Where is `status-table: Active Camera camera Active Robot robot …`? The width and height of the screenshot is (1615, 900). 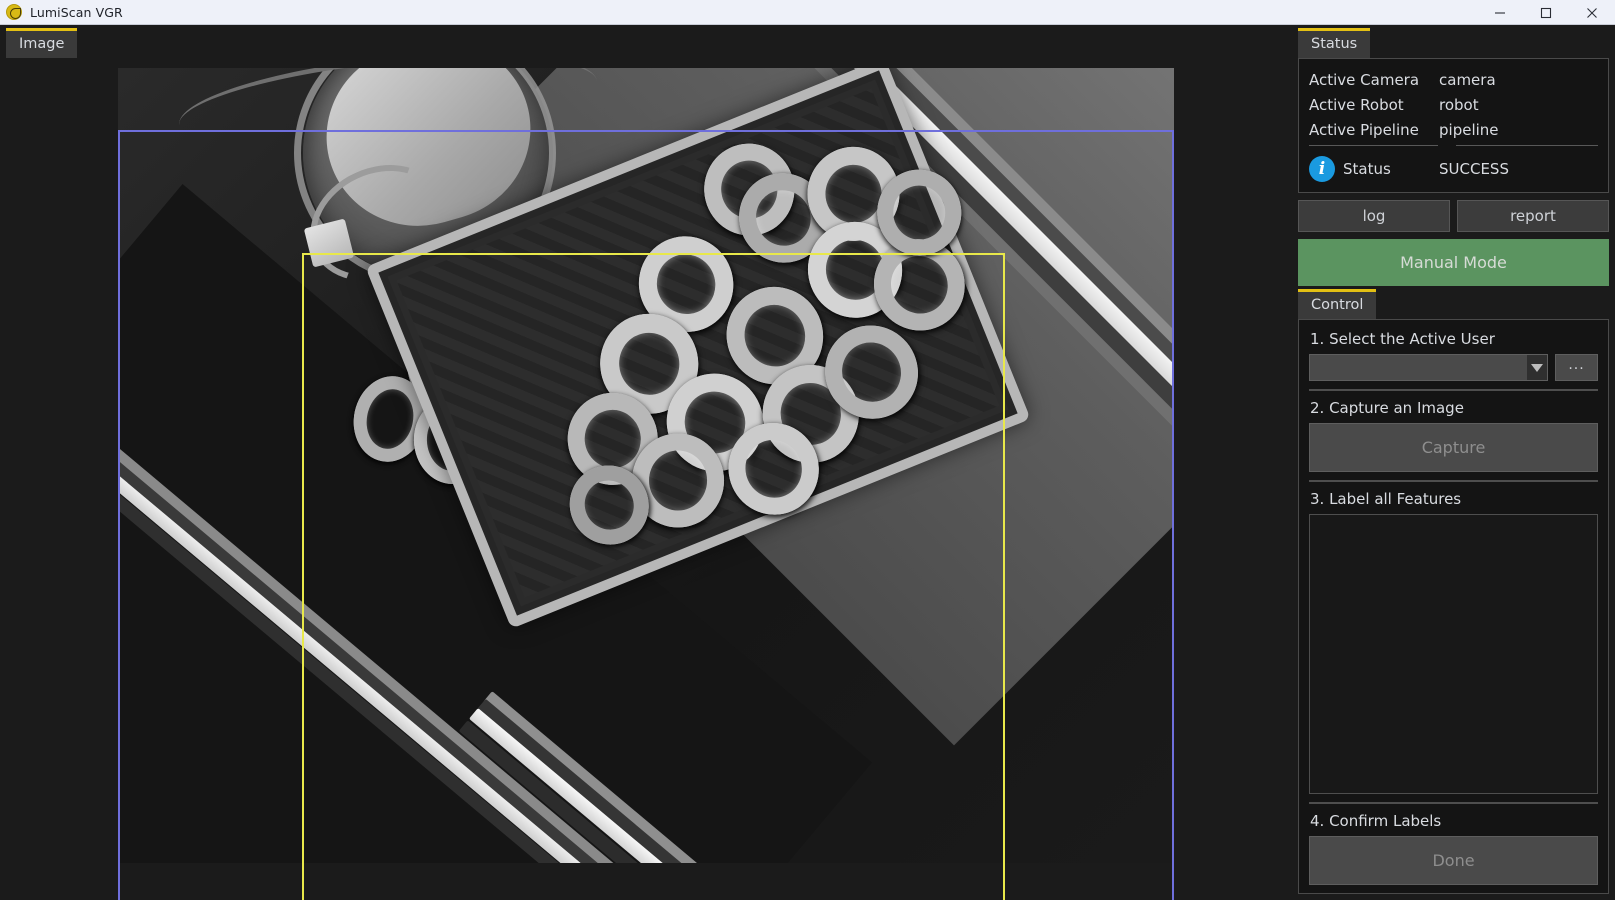 status-table: Active Camera camera Active Robot robot … is located at coordinates (1453, 125).